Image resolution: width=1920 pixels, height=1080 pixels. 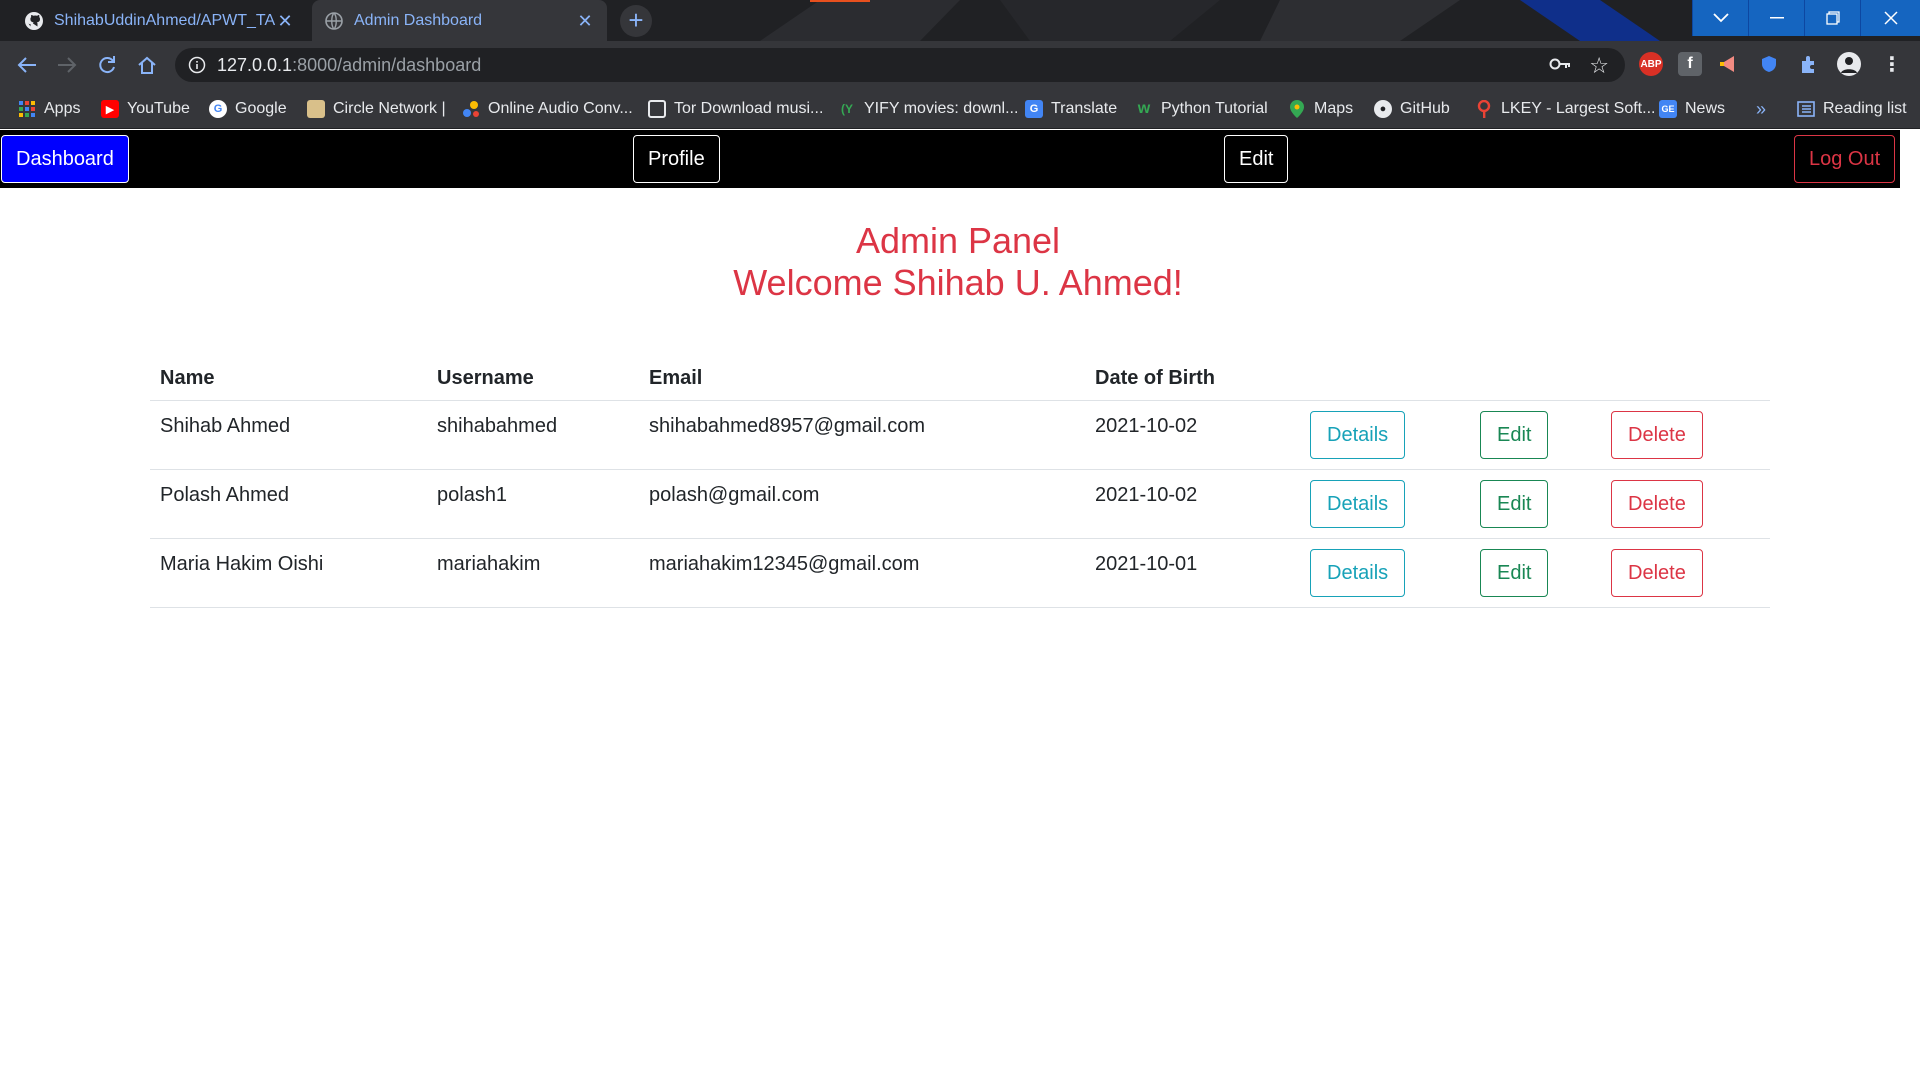 What do you see at coordinates (418, 20) in the screenshot?
I see `tab-title: Admin Dashboard` at bounding box center [418, 20].